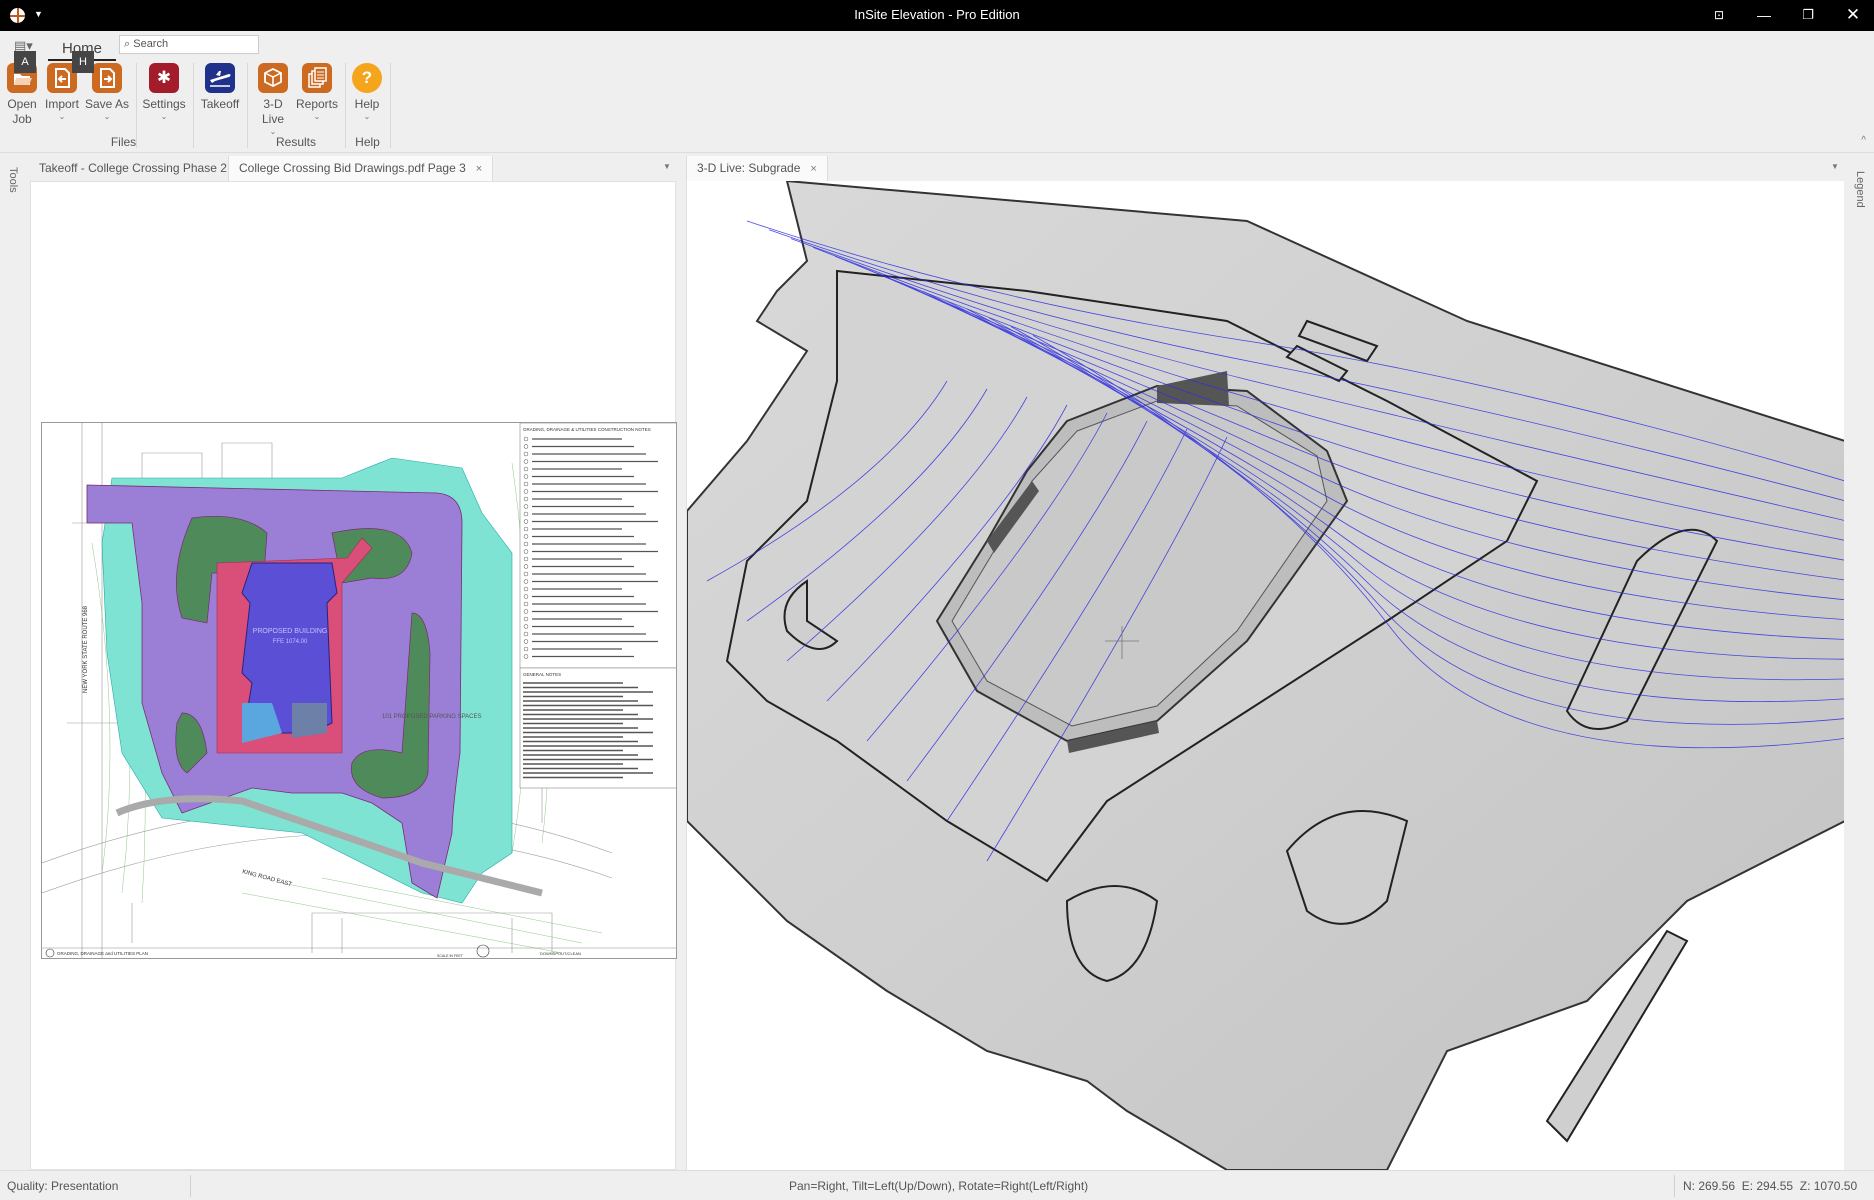  Describe the element at coordinates (1808, 15) in the screenshot. I see `restore-button: ❐` at that location.